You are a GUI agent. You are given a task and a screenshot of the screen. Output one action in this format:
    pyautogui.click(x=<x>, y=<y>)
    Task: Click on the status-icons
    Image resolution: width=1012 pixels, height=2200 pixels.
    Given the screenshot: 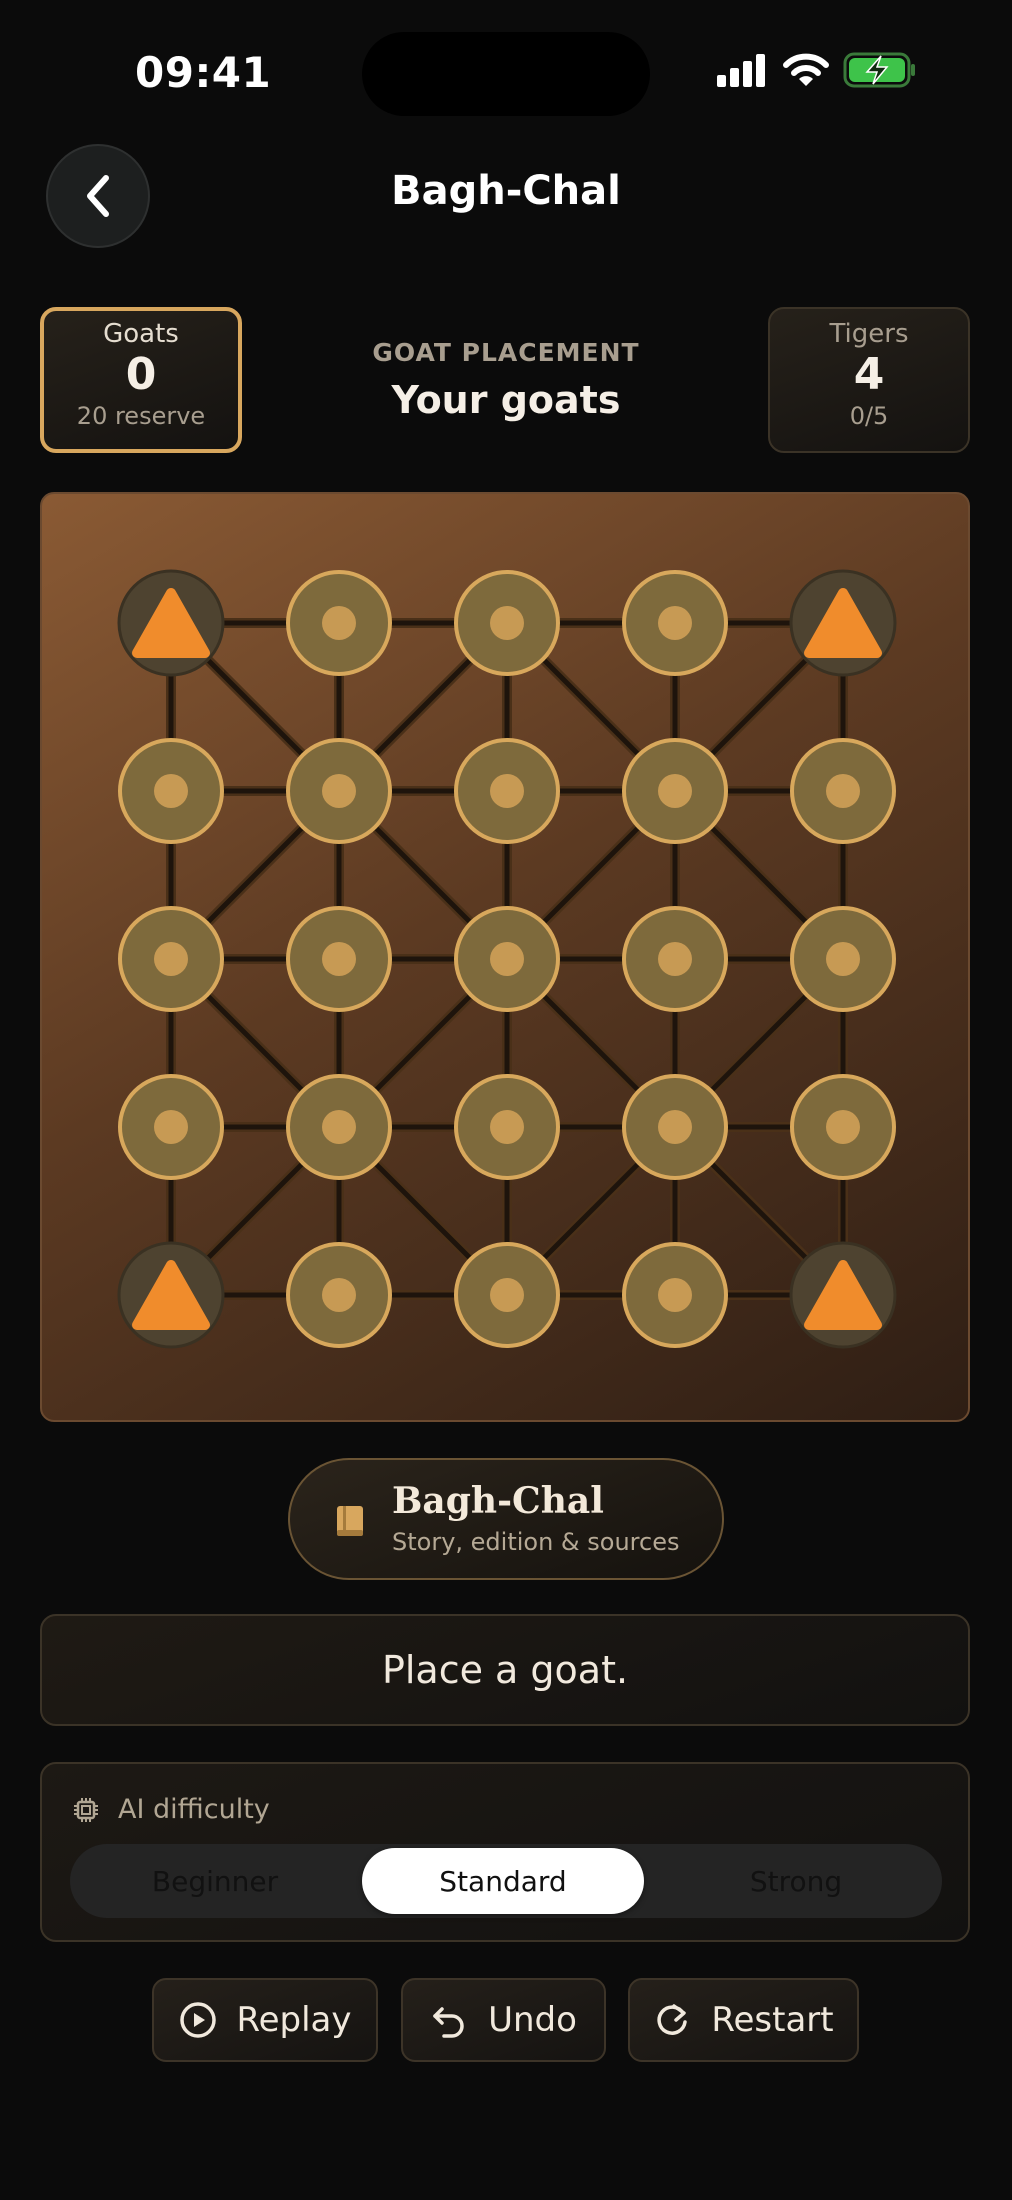 What is the action you would take?
    pyautogui.click(x=816, y=70)
    